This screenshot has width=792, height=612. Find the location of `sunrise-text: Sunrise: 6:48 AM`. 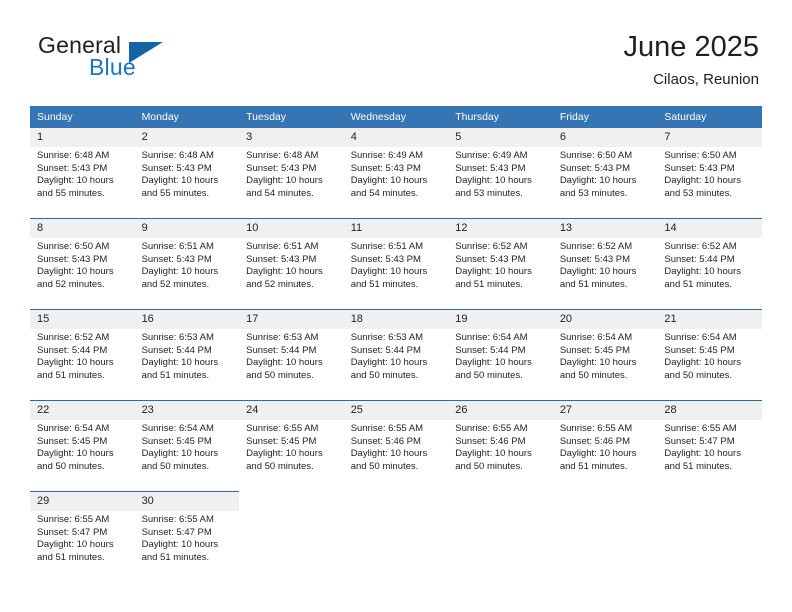

sunrise-text: Sunrise: 6:48 AM is located at coordinates (282, 155).